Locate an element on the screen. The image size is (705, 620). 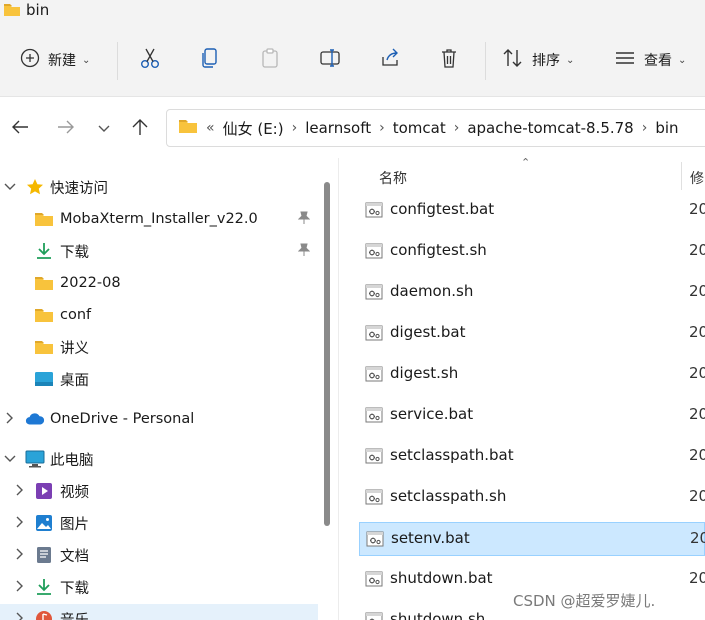
scissors-icon is located at coordinates (150, 60).